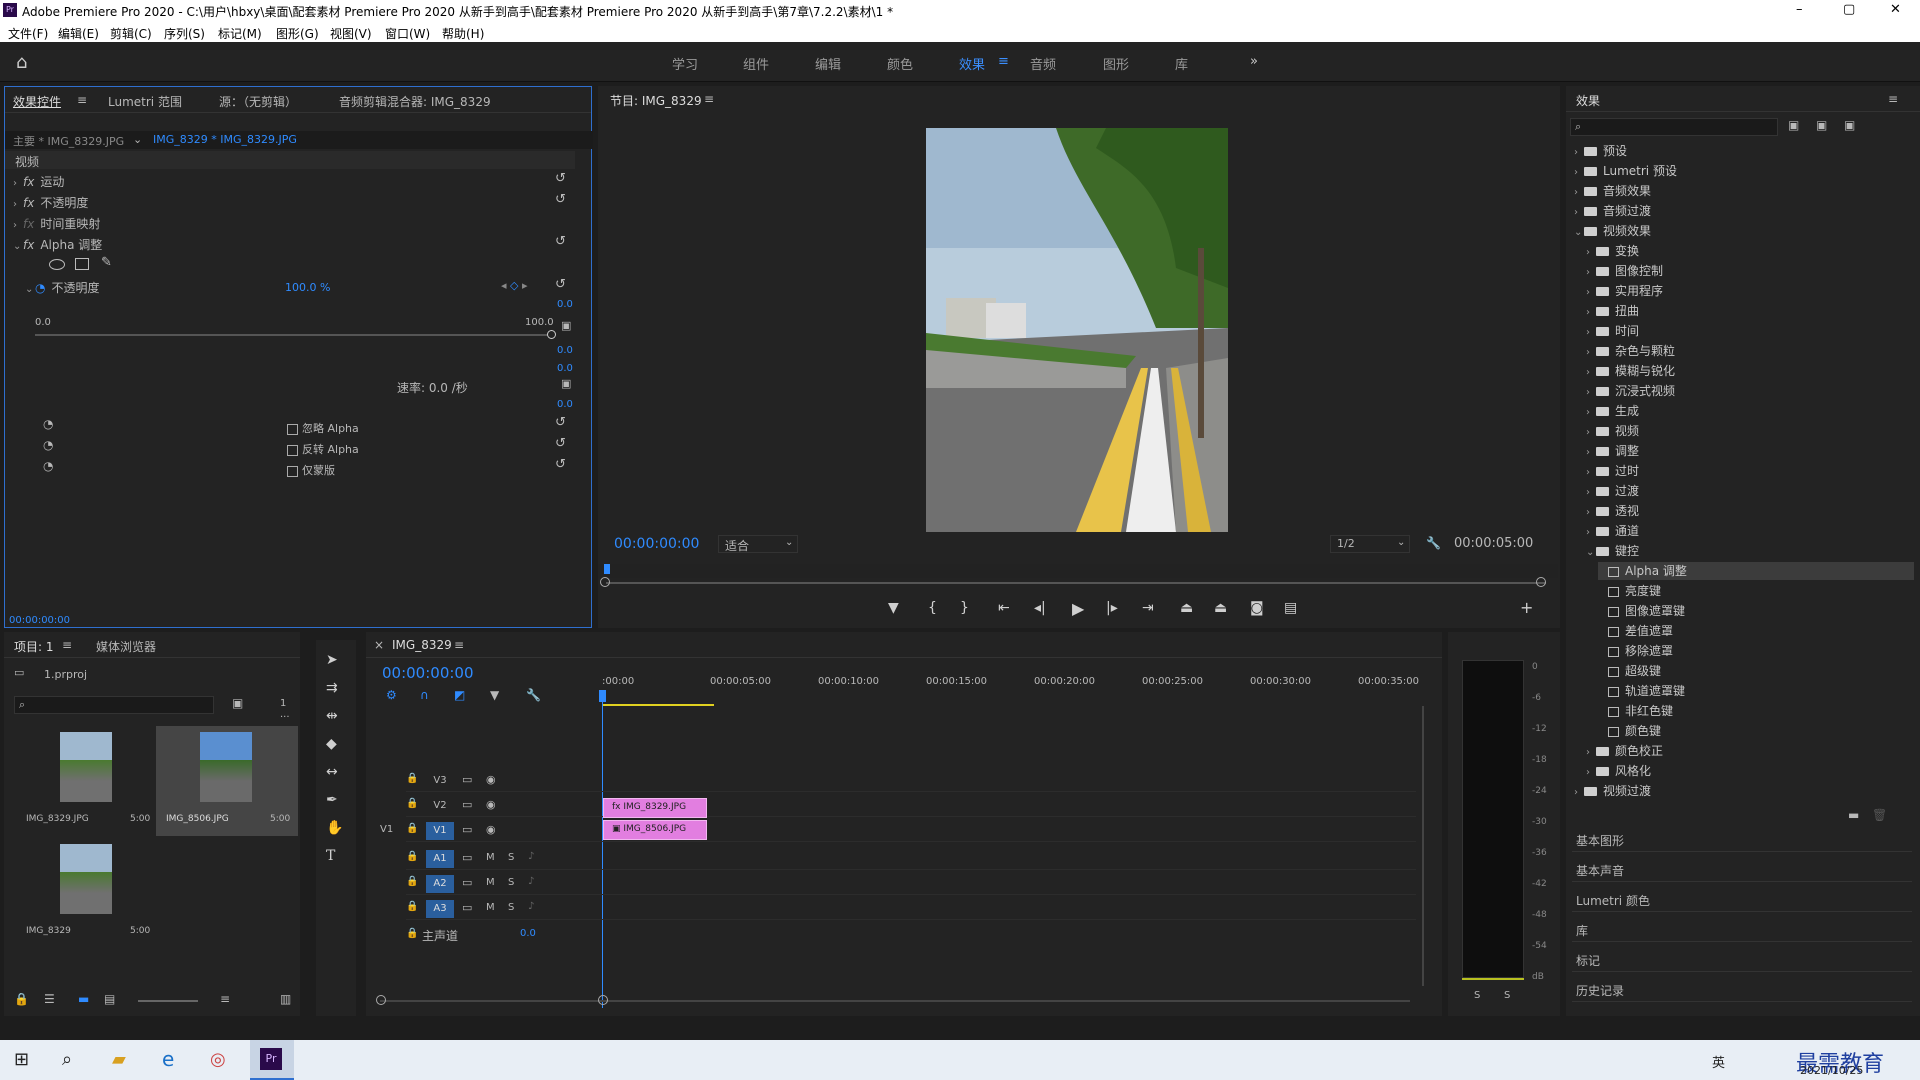  What do you see at coordinates (1078, 608) in the screenshot?
I see `play-icon: ▶` at bounding box center [1078, 608].